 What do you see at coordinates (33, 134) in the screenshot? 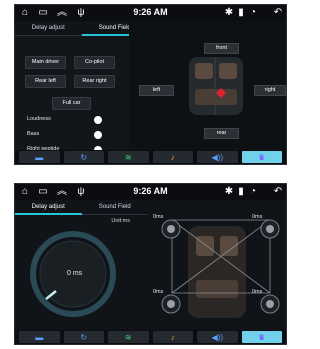
I see `bass-label: Bass` at bounding box center [33, 134].